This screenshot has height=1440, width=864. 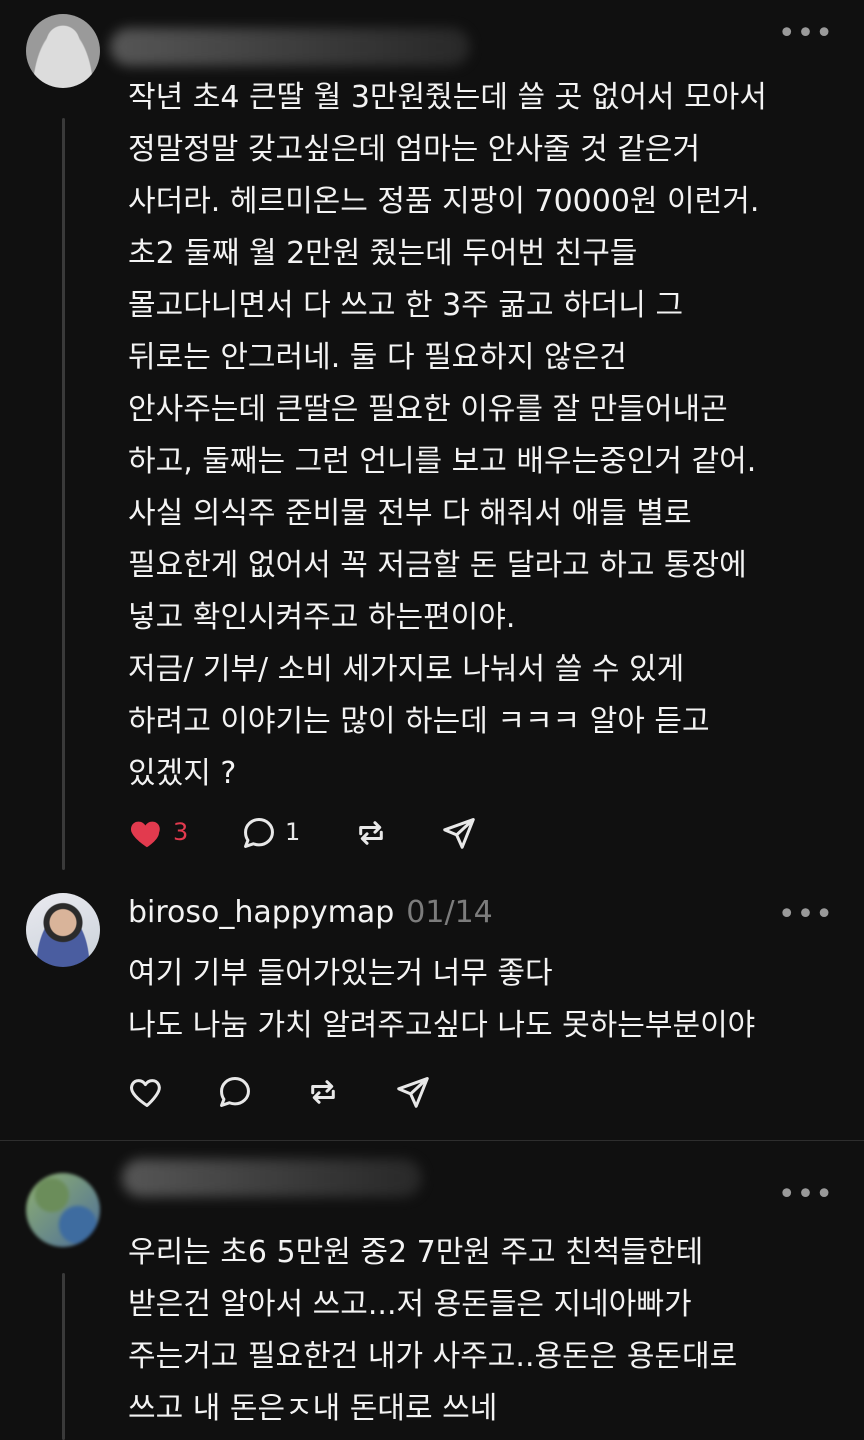 What do you see at coordinates (328, 834) in the screenshot?
I see `post-actions: 3 1` at bounding box center [328, 834].